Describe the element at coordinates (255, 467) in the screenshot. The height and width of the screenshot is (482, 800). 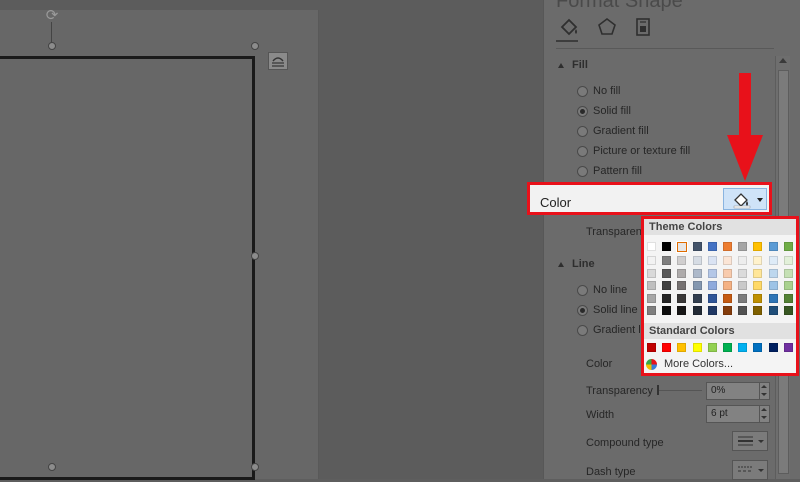
I see `resize-handle-bottom-right` at that location.